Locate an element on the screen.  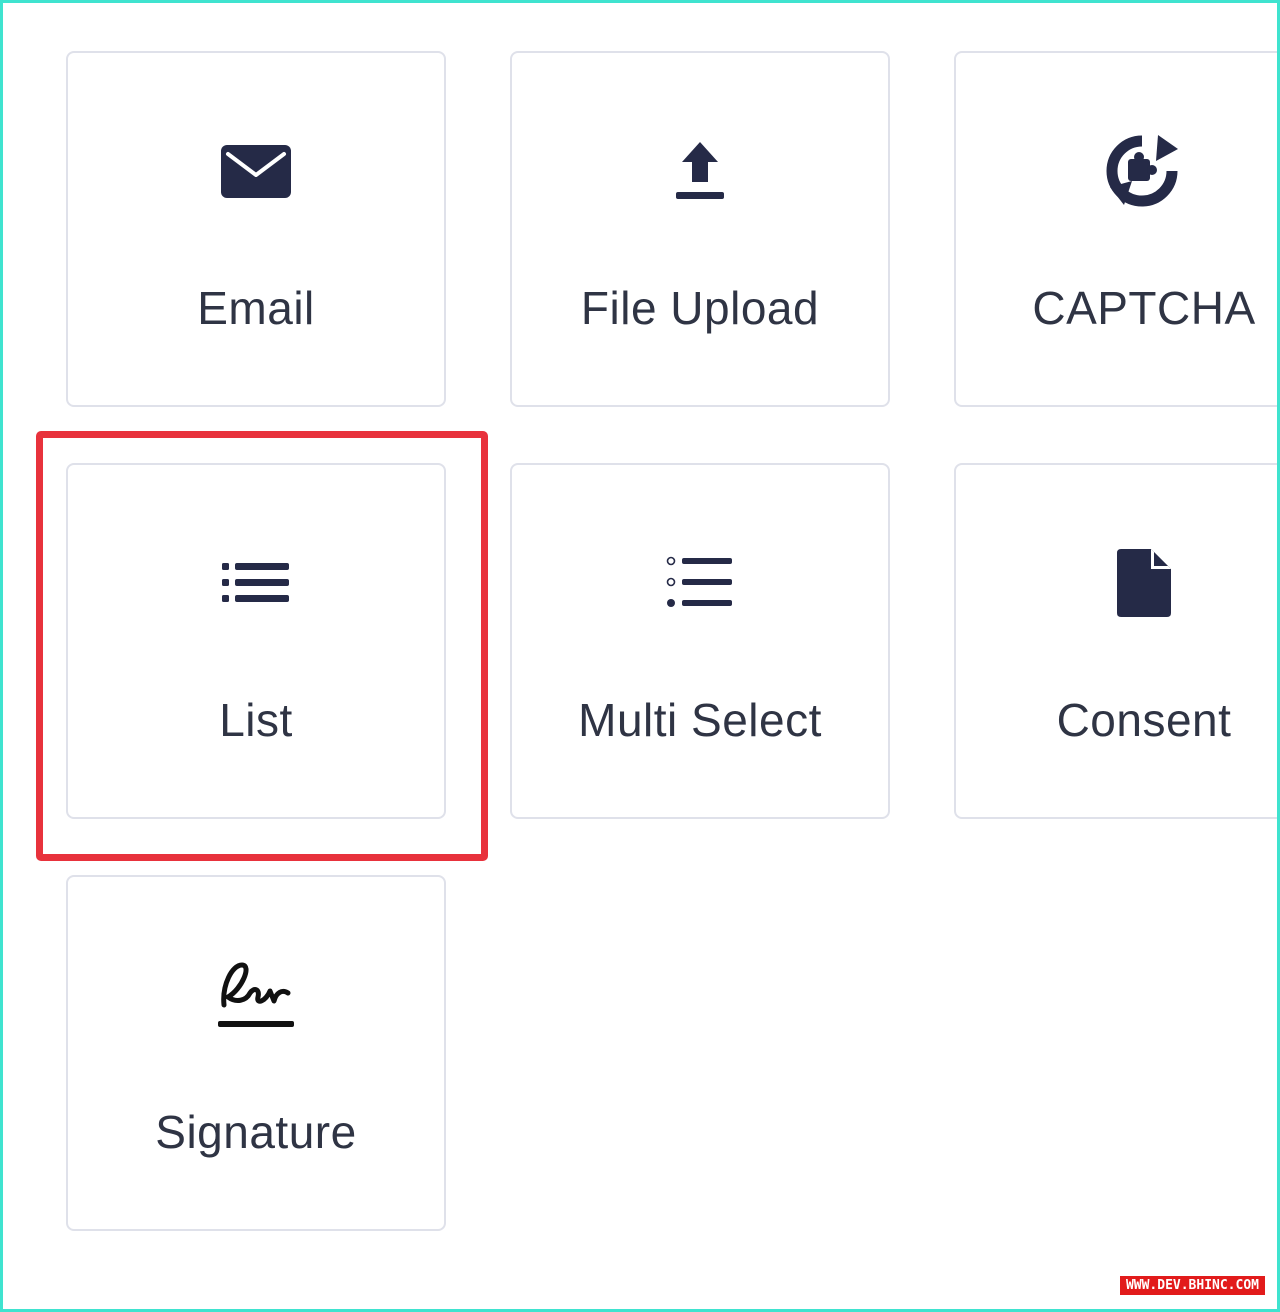
field-label: CAPTCHA is located at coordinates (1144, 308).